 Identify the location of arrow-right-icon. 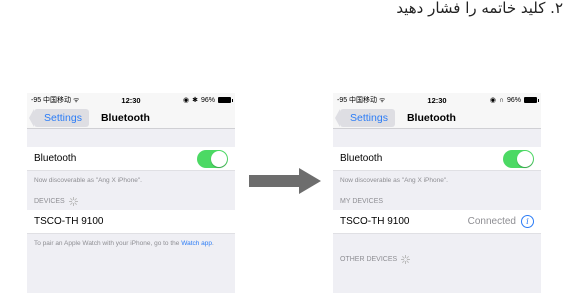
(285, 181).